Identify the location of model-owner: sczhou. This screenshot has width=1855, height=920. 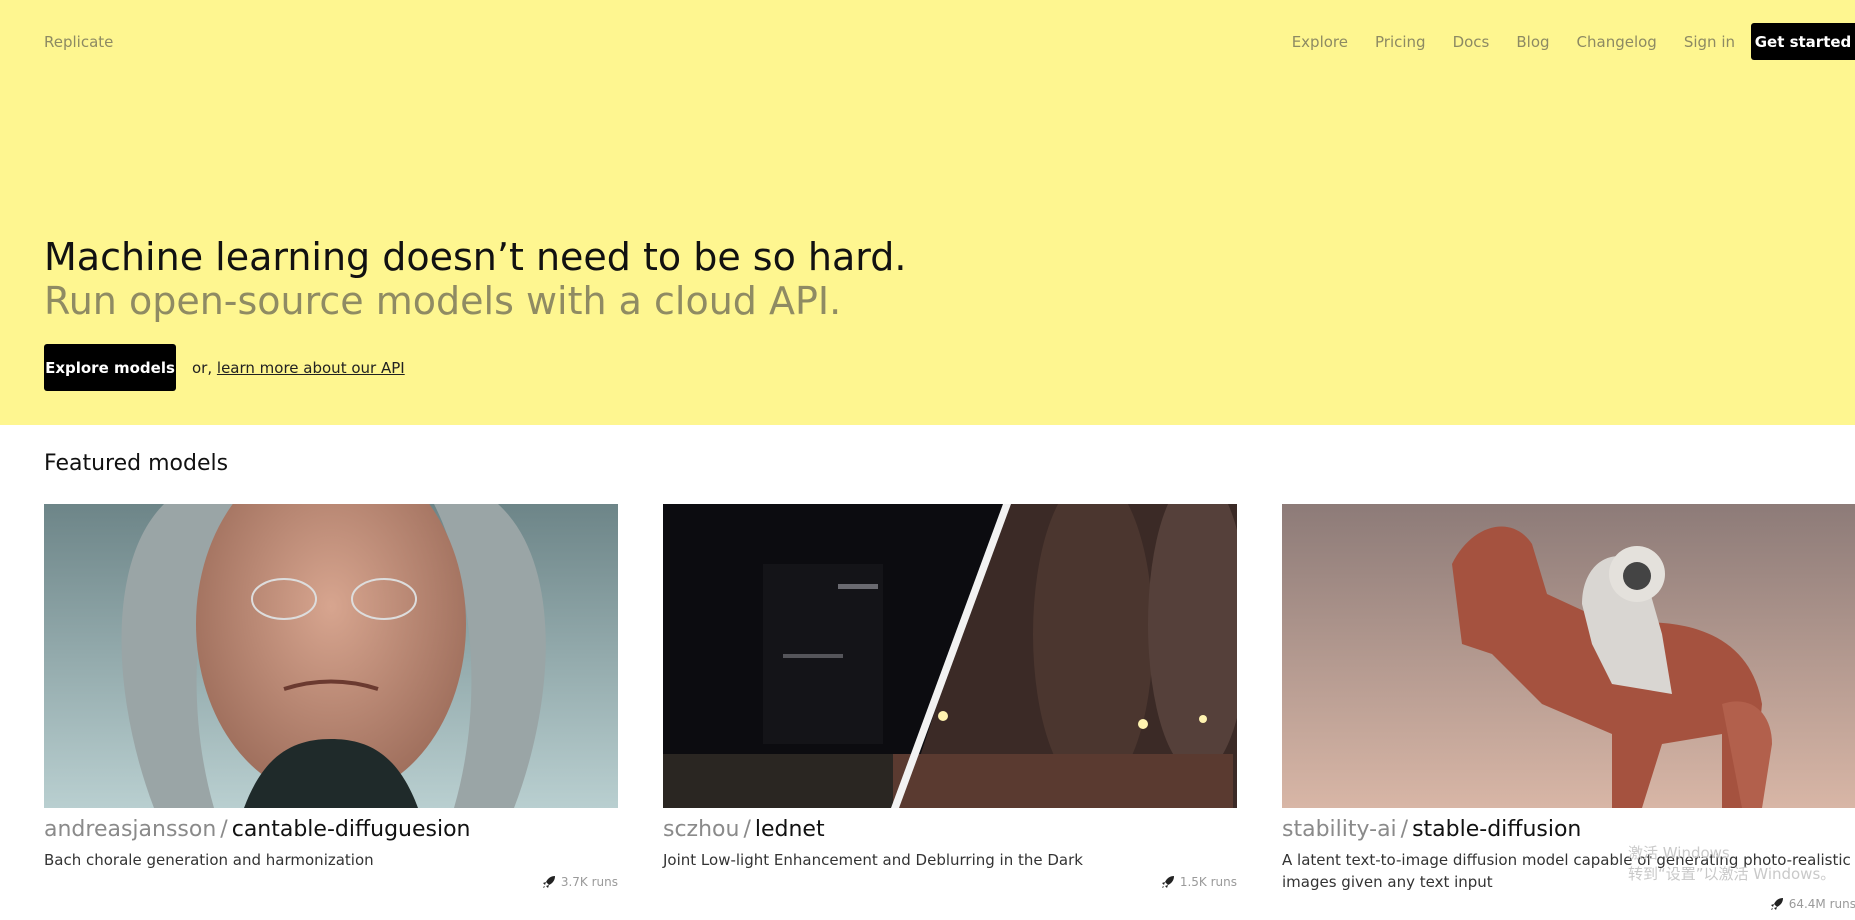
(701, 829).